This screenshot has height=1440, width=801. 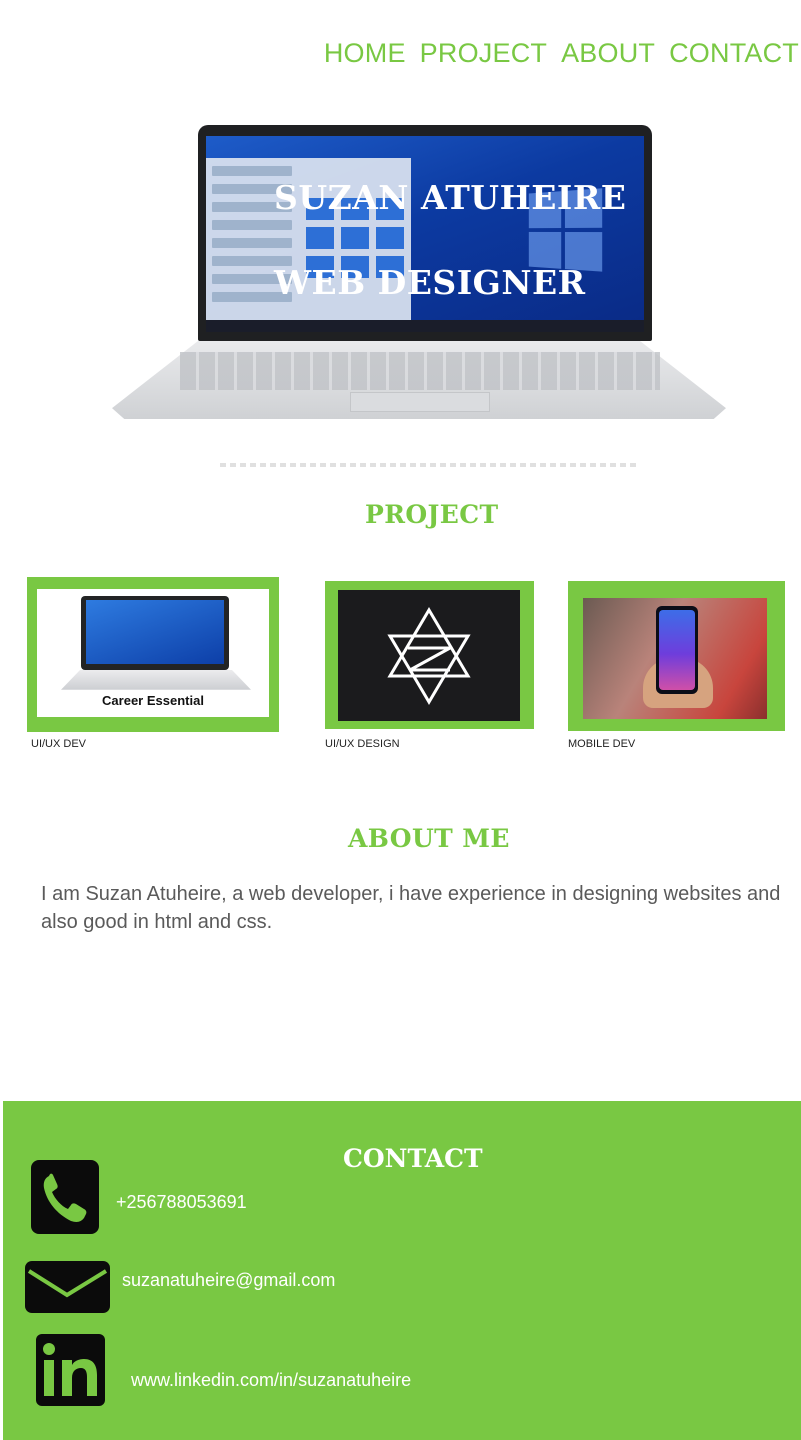 I want to click on nav-contact-link: CONTACT, so click(x=734, y=53).